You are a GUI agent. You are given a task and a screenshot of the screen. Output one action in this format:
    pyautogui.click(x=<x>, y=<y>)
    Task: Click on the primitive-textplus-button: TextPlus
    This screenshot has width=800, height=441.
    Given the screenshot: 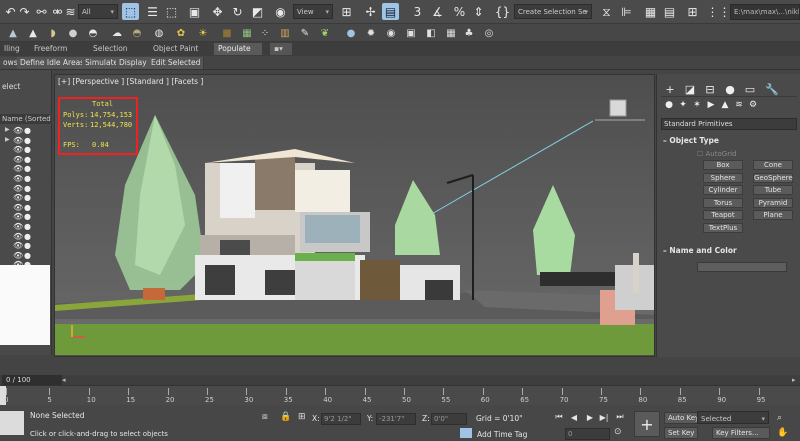 What is the action you would take?
    pyautogui.click(x=723, y=227)
    